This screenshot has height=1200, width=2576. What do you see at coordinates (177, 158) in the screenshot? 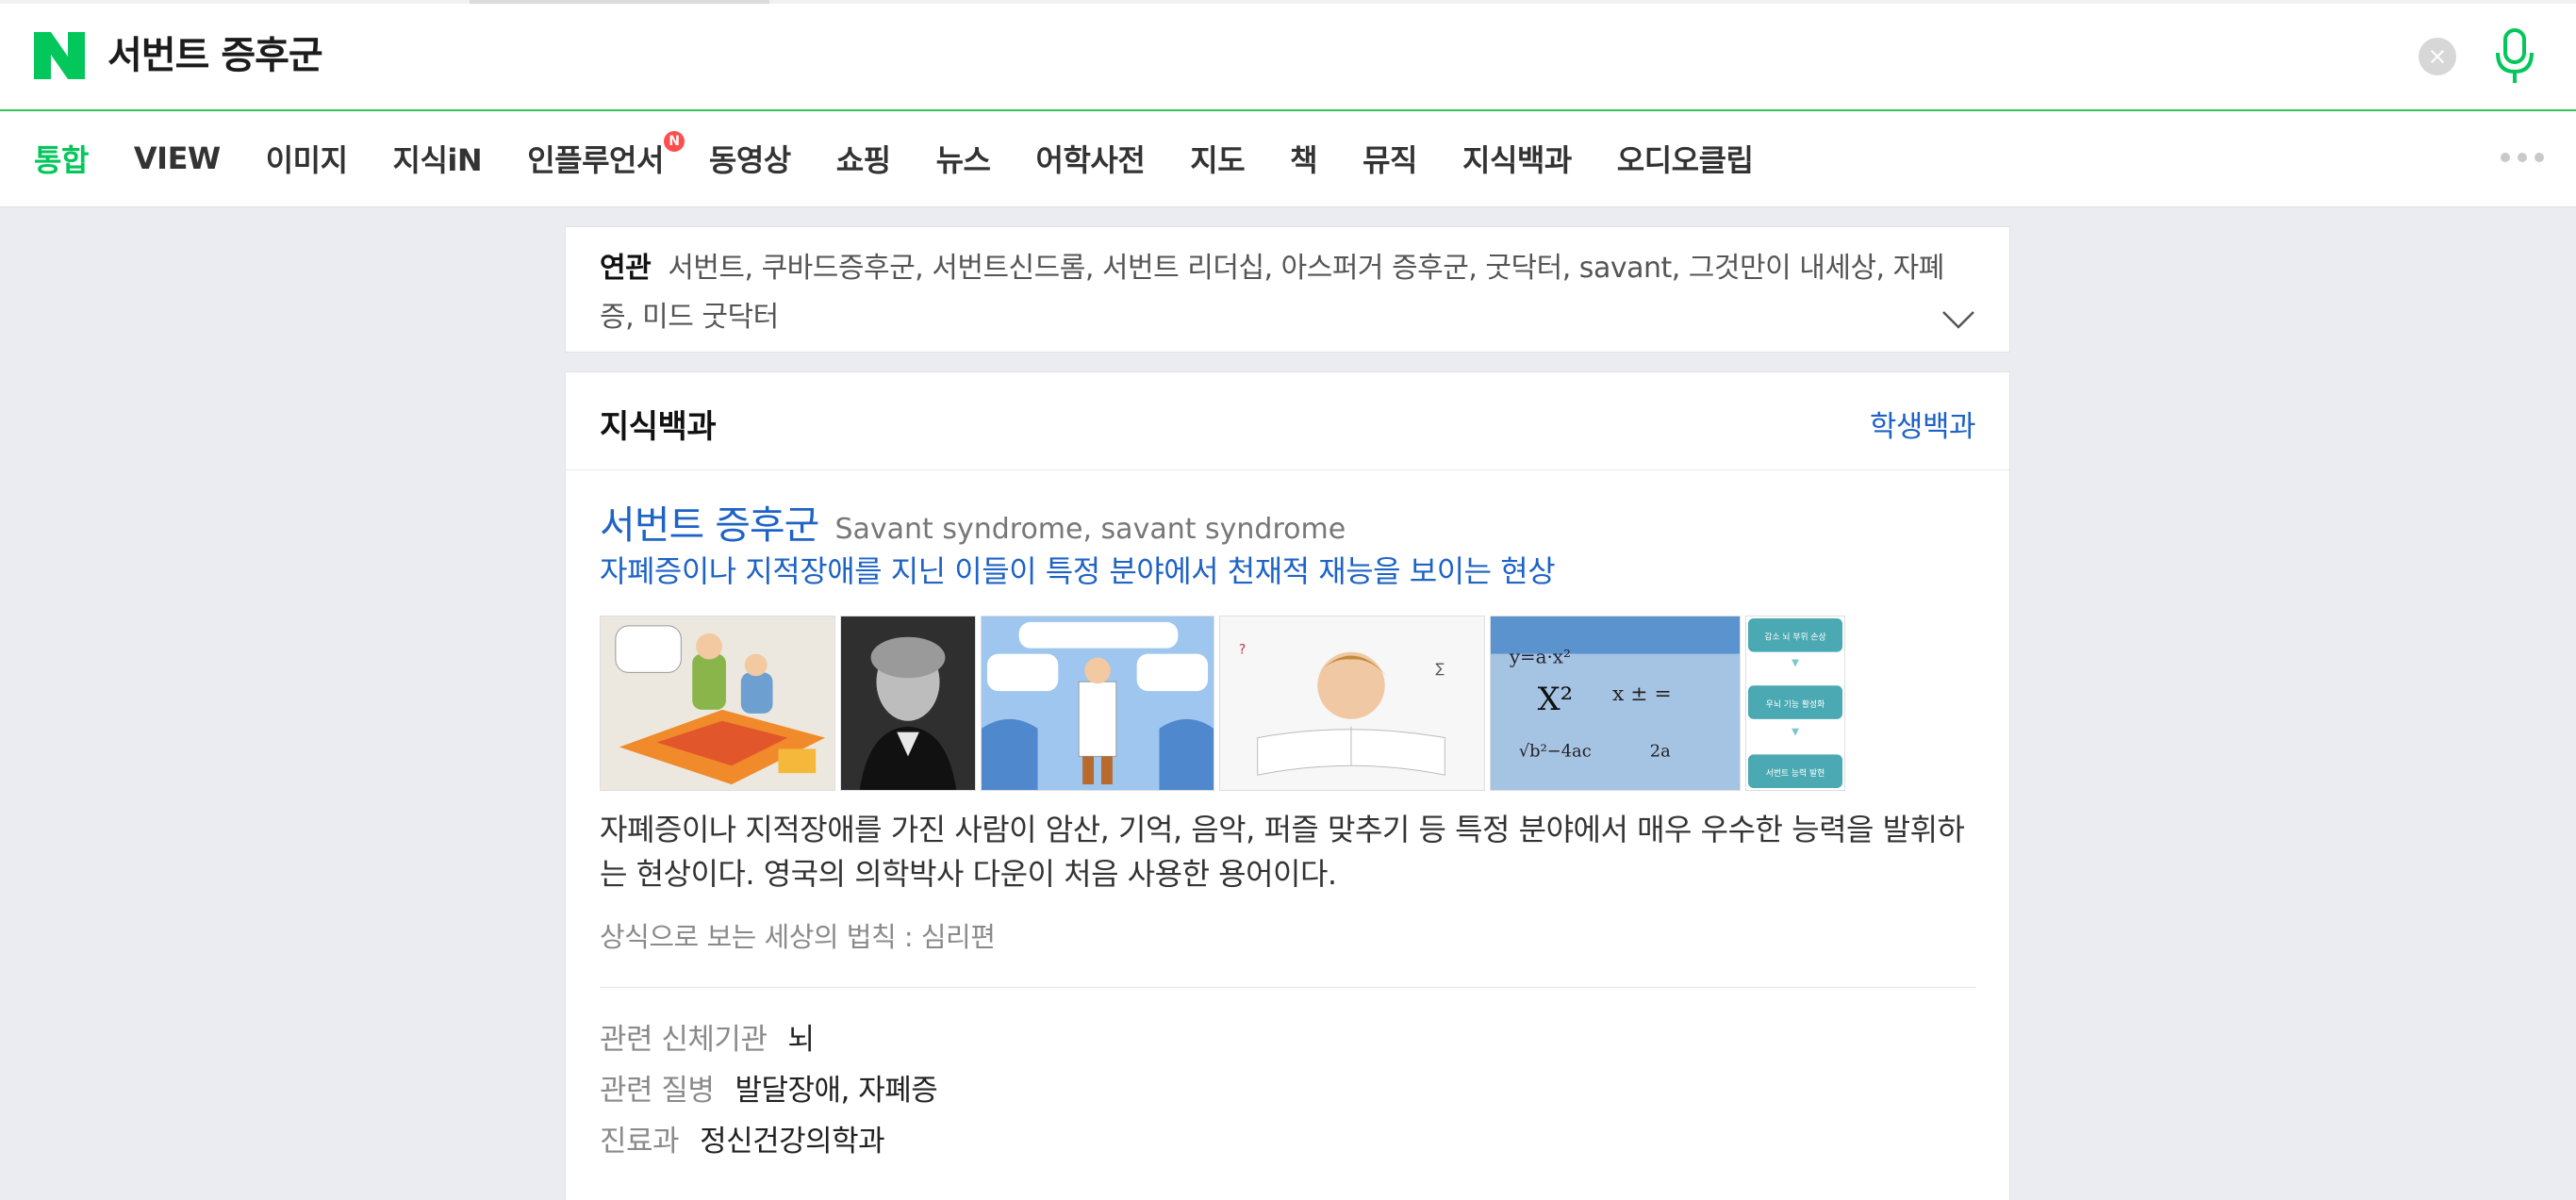
I see `tab-view: VIEW` at bounding box center [177, 158].